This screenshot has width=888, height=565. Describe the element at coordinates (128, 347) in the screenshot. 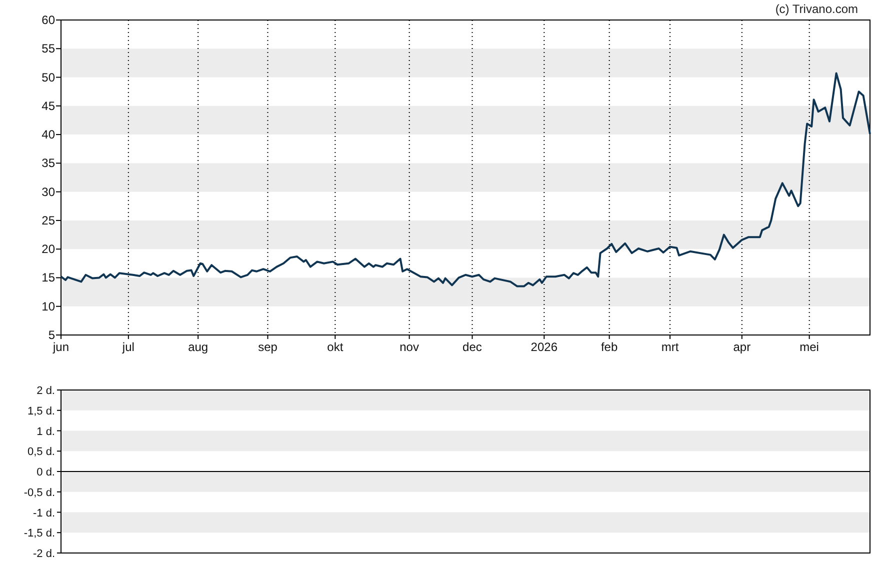

I see `axis-tick-label: jul` at that location.